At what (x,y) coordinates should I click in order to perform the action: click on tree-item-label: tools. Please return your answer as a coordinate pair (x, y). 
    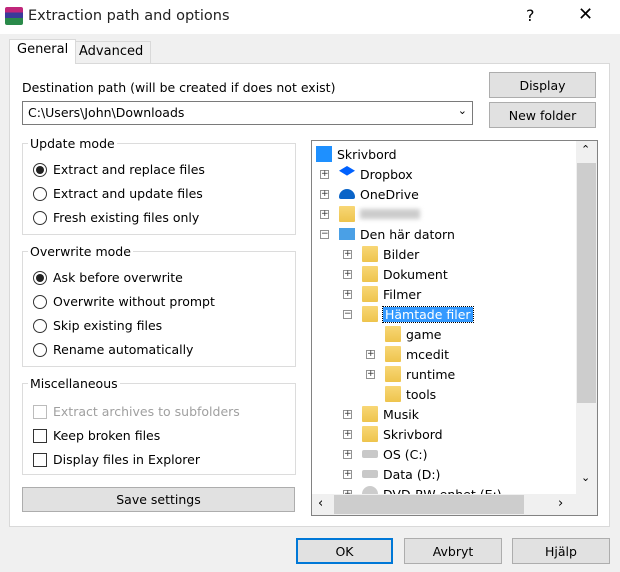
    Looking at the image, I should click on (421, 394).